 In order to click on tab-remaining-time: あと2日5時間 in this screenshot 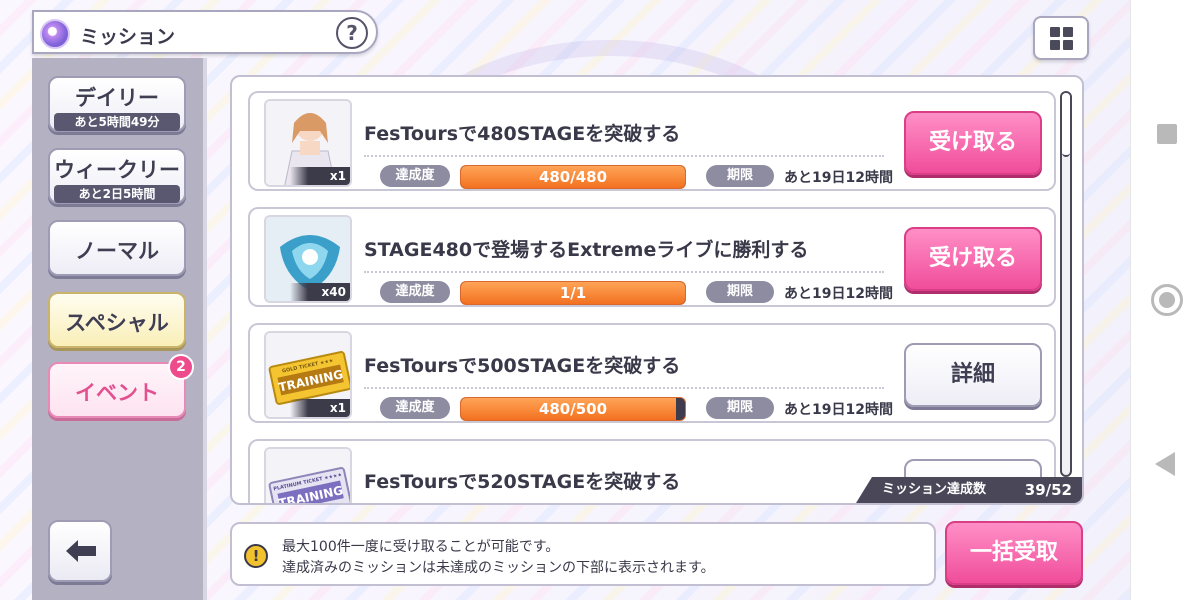, I will do `click(117, 194)`.